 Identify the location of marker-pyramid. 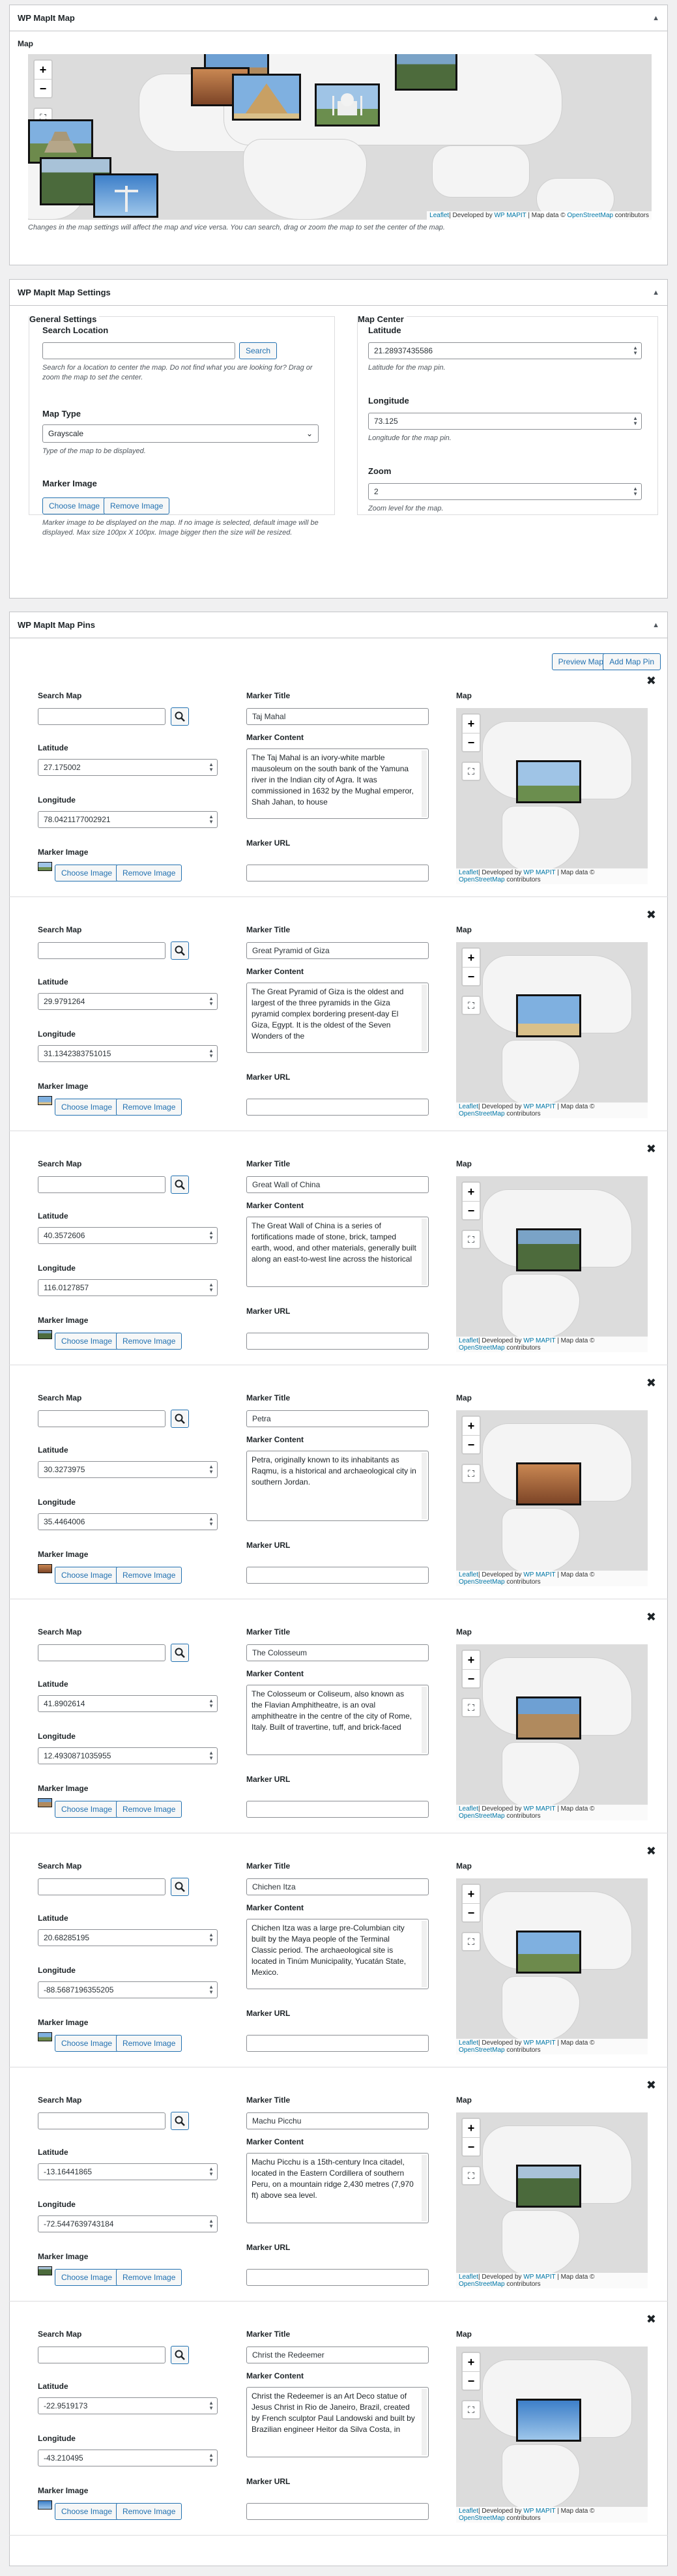
(267, 97).